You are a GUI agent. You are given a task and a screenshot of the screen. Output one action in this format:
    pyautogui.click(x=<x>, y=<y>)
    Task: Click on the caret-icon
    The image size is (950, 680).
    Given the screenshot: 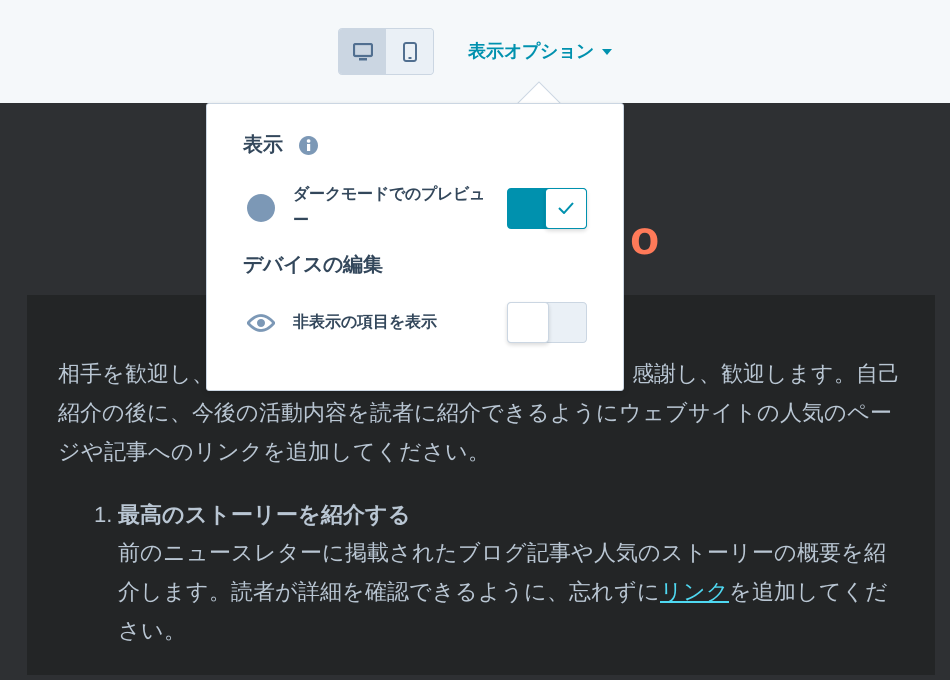 What is the action you would take?
    pyautogui.click(x=607, y=51)
    